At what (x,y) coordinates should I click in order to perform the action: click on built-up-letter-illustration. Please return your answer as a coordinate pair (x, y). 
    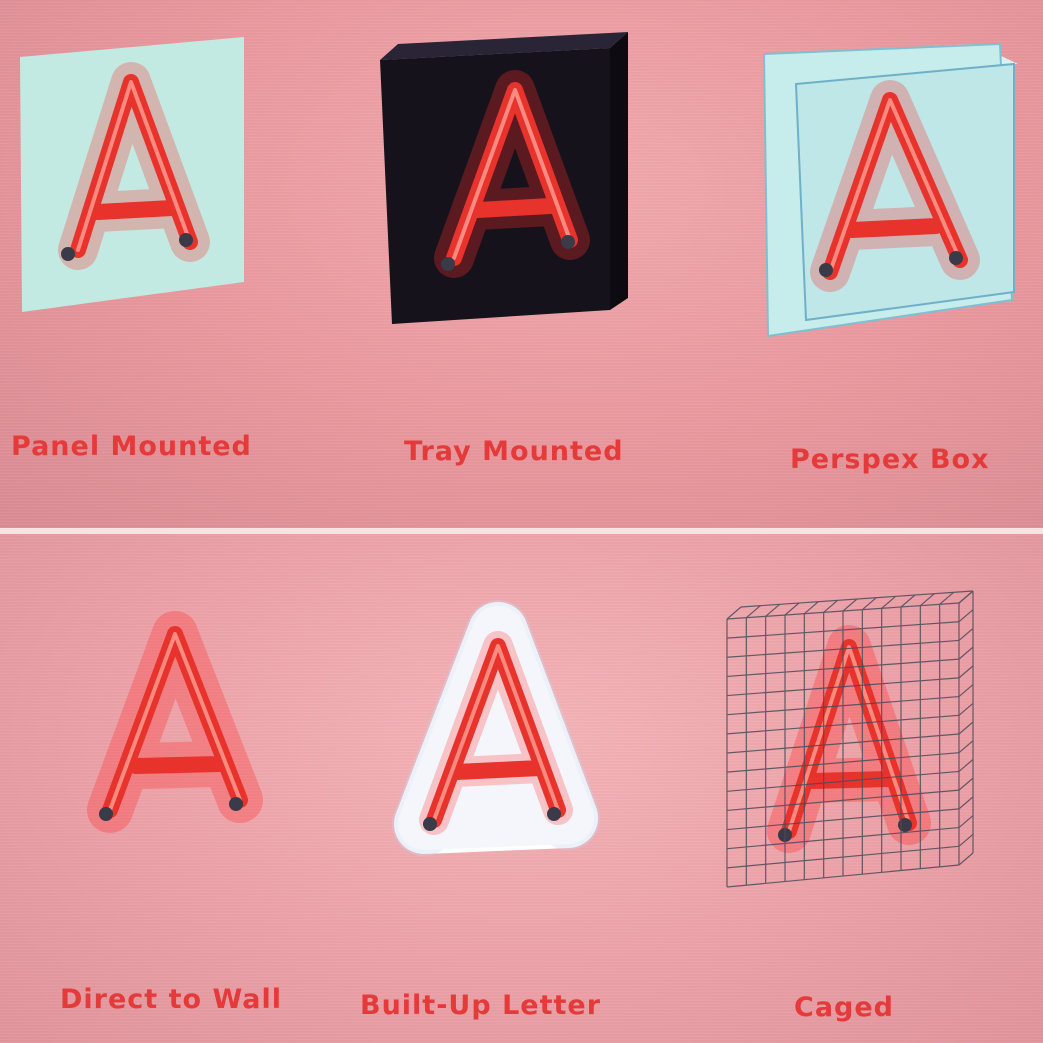
    Looking at the image, I should click on (496, 728).